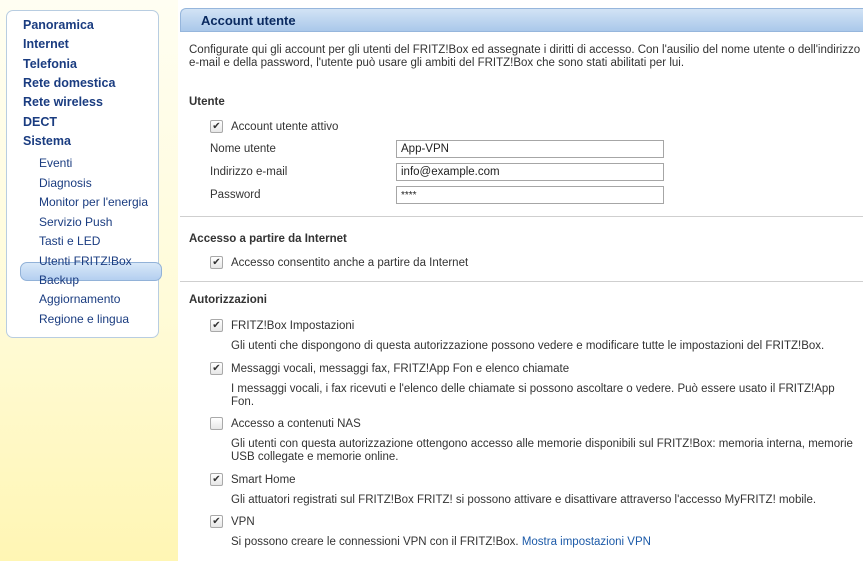 The image size is (863, 561). Describe the element at coordinates (228, 300) in the screenshot. I see `section-title-autorizzazioni: Autorizzazioni` at that location.